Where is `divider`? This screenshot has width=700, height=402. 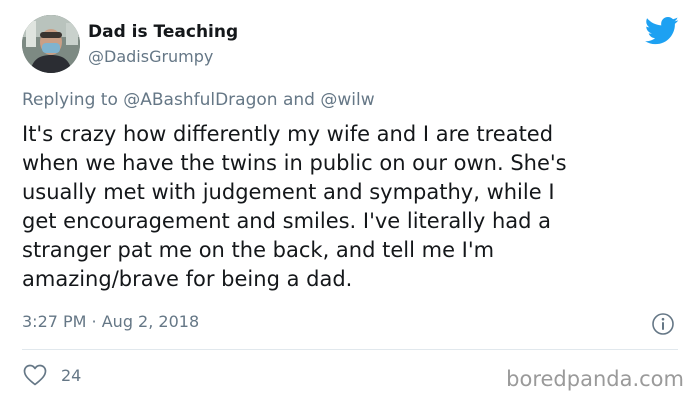
divider is located at coordinates (350, 349).